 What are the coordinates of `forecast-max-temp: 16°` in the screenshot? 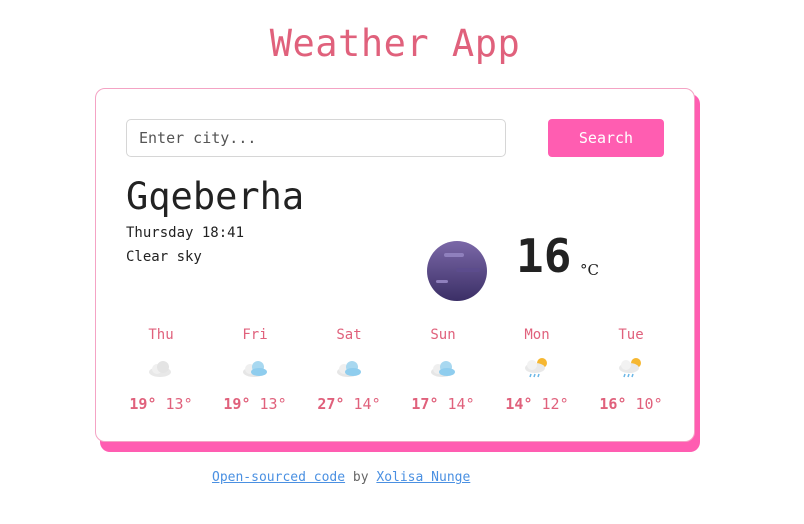 It's located at (613, 404).